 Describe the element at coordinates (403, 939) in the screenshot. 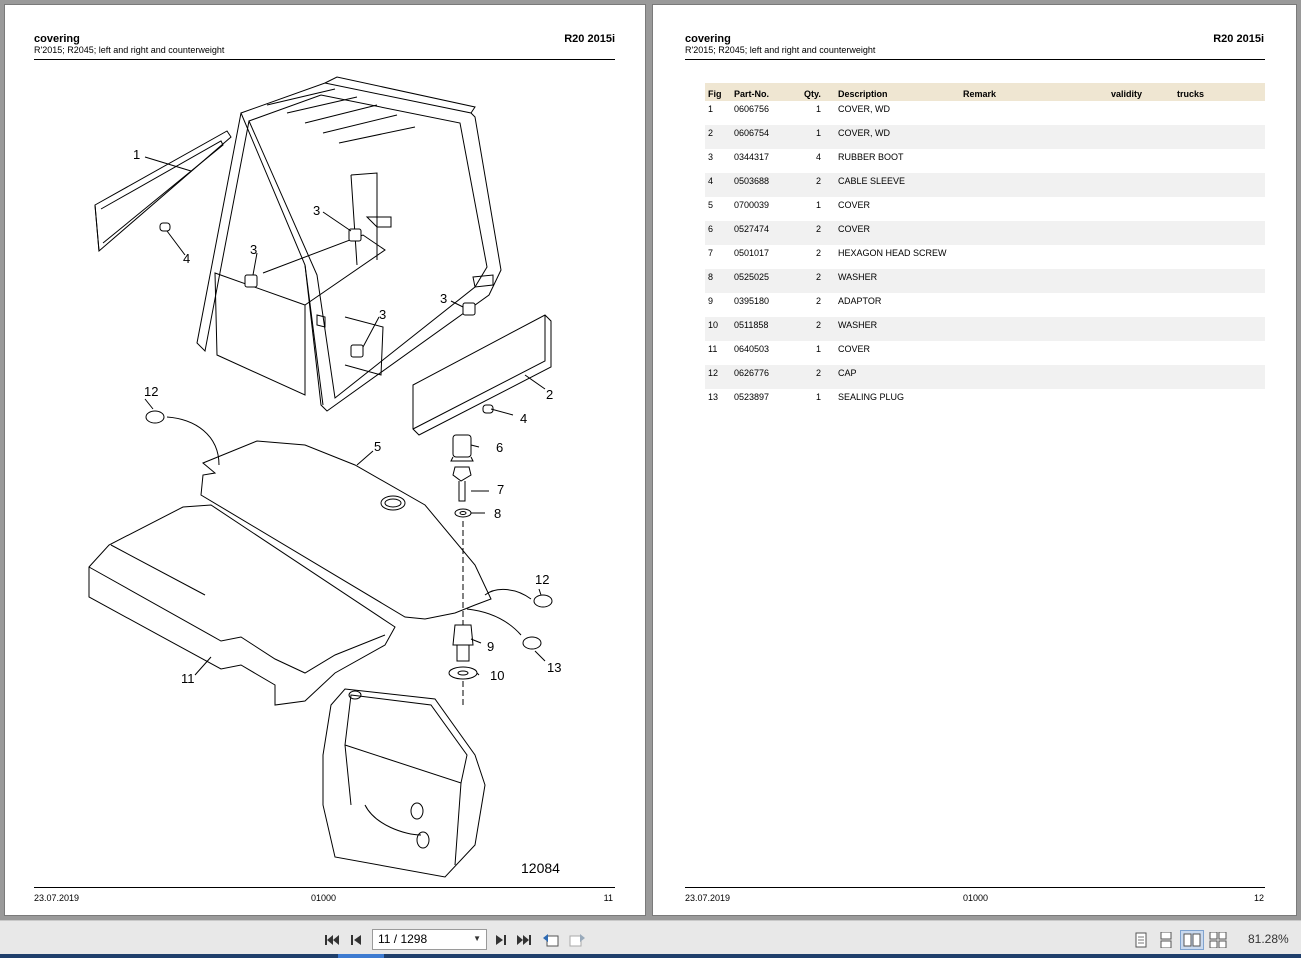

I see `page-indicator-text: 11 / 1298` at that location.